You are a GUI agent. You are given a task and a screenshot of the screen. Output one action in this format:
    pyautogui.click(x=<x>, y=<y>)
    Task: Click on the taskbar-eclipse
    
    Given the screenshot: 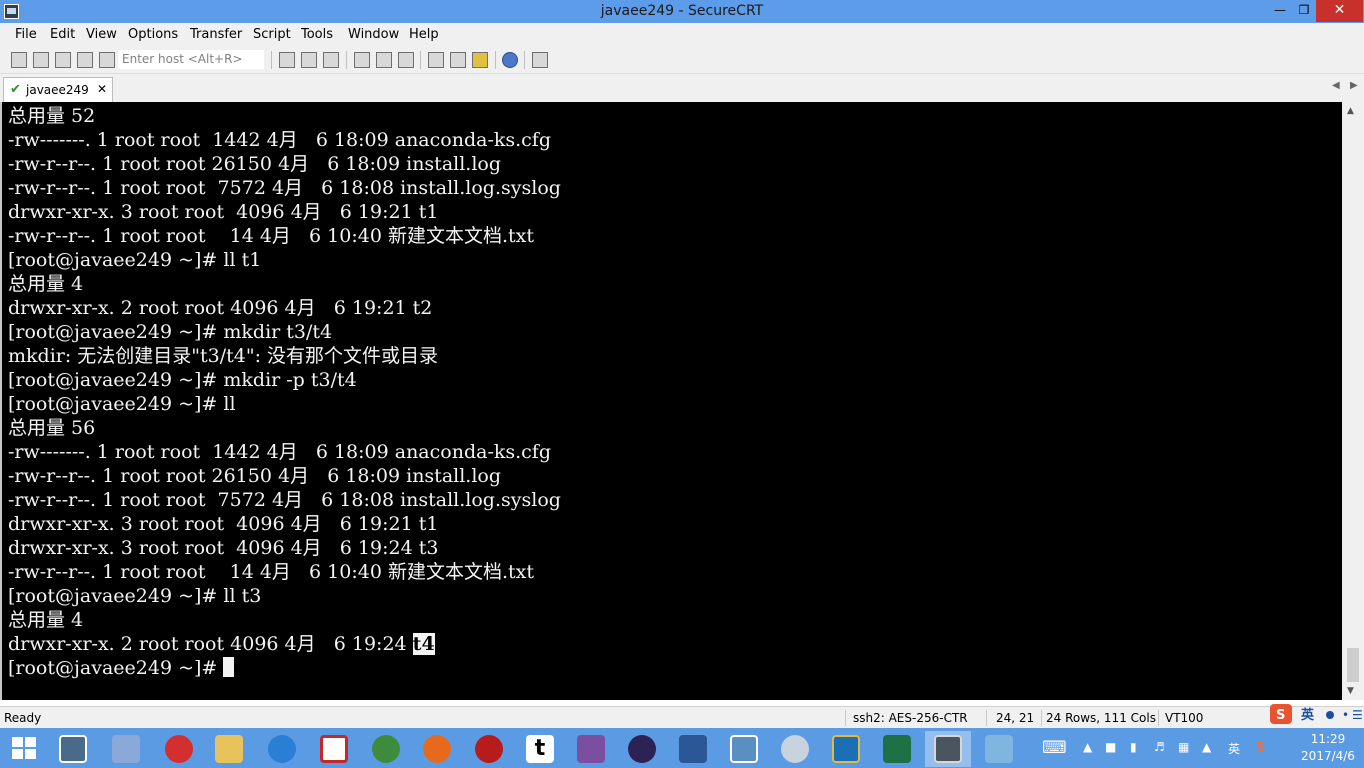 What is the action you would take?
    pyautogui.click(x=642, y=749)
    